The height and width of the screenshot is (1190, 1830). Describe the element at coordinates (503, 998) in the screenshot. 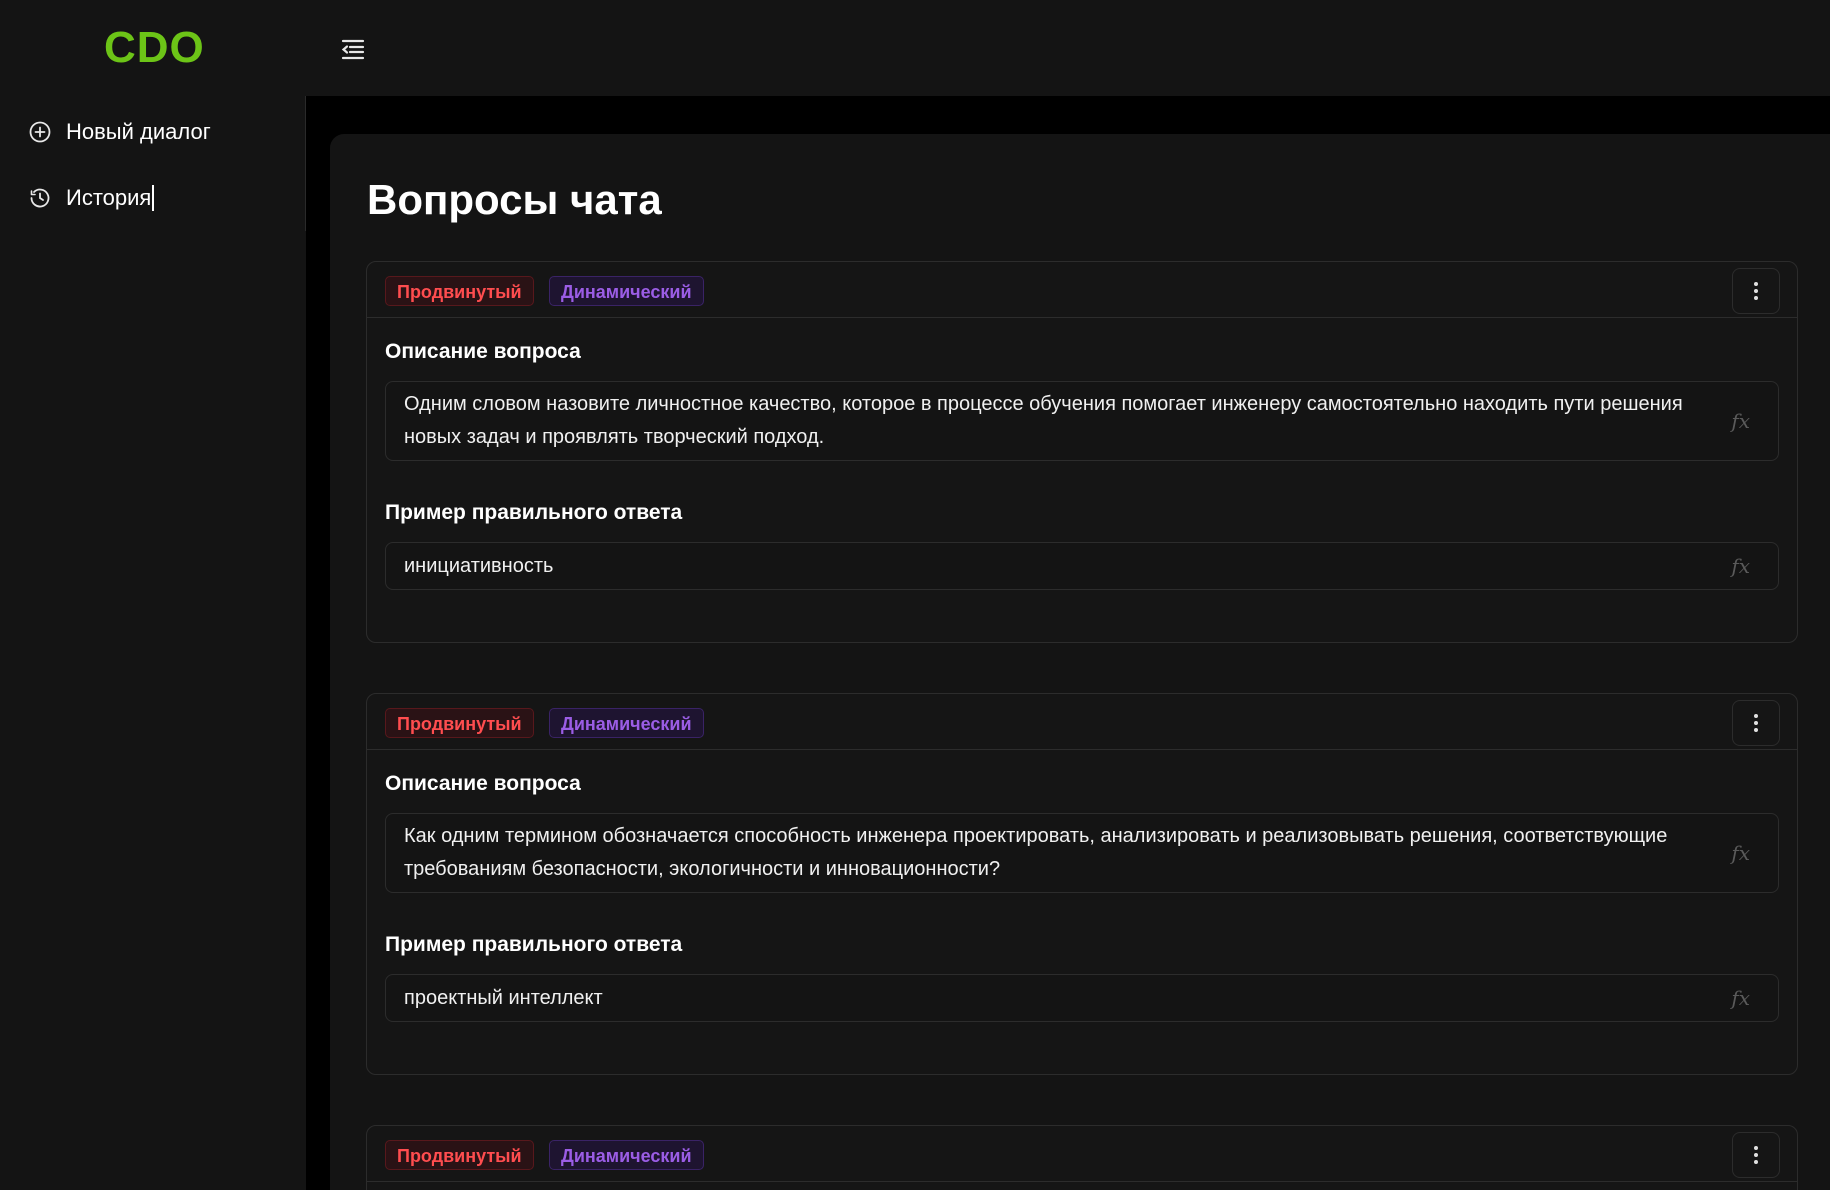

I see `answer-text: проектный интеллект` at that location.